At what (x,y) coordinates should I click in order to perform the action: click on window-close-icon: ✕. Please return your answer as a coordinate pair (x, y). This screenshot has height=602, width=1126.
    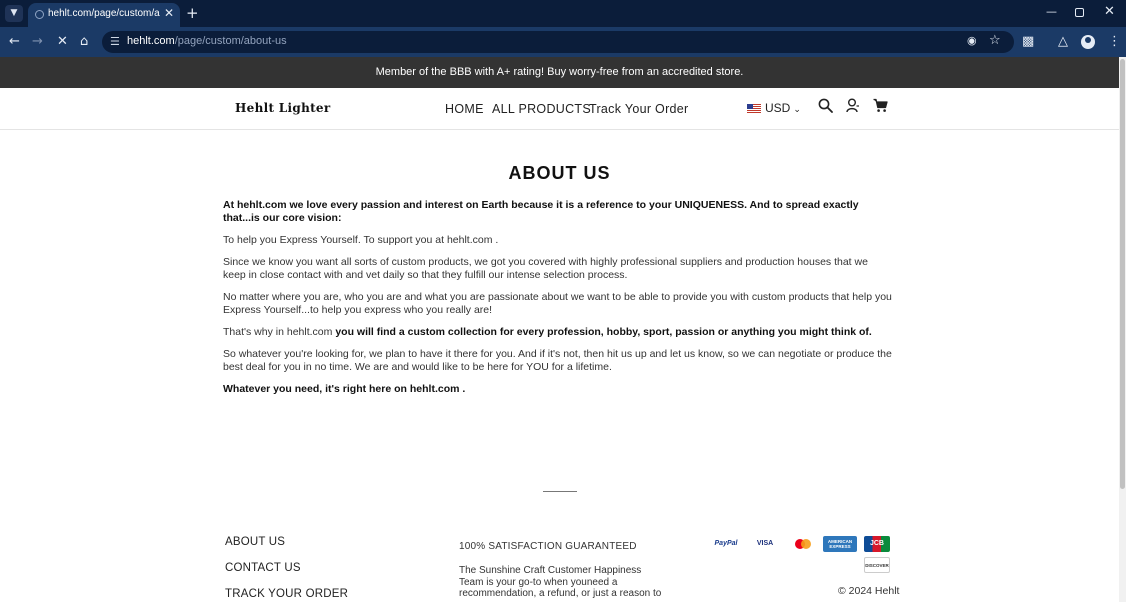
    Looking at the image, I should click on (1109, 11).